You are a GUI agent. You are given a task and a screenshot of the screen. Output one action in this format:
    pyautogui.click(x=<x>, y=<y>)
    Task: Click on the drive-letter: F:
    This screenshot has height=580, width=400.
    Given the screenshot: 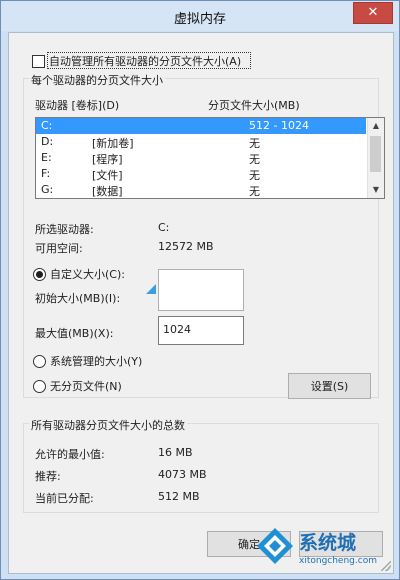 What is the action you would take?
    pyautogui.click(x=46, y=173)
    